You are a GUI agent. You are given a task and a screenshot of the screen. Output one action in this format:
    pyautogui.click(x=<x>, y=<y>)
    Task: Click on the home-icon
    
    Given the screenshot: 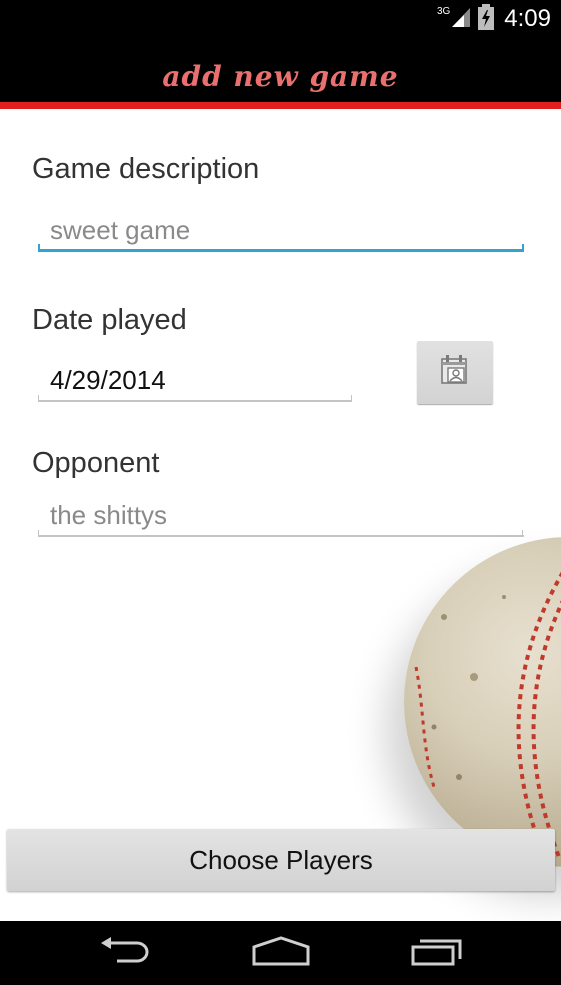 What is the action you would take?
    pyautogui.click(x=281, y=953)
    